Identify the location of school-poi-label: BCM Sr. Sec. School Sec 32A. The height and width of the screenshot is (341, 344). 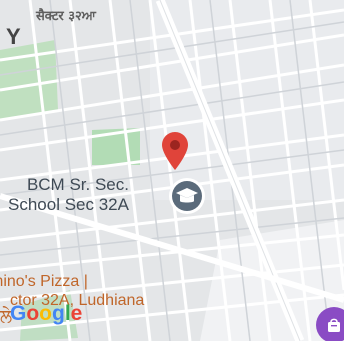
(68, 195).